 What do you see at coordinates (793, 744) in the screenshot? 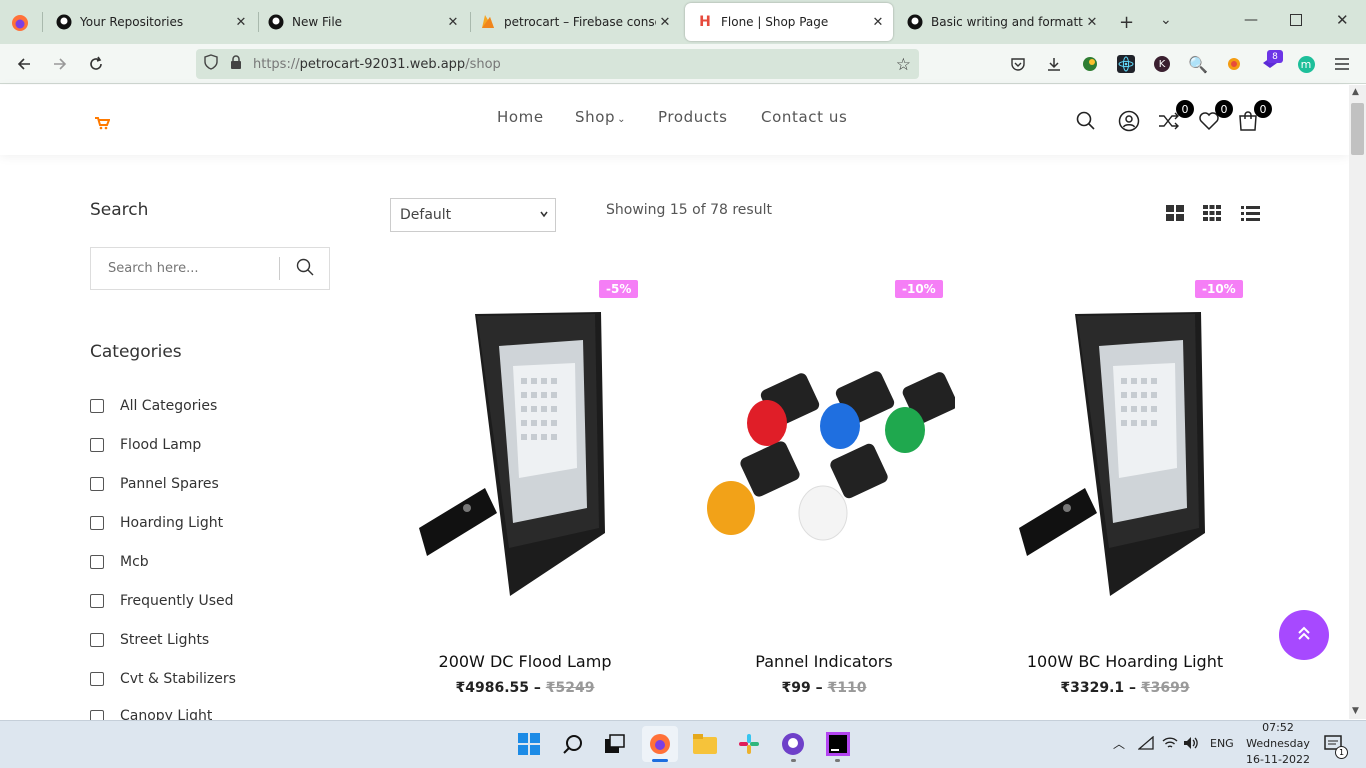
I see `github-desktop-icon` at bounding box center [793, 744].